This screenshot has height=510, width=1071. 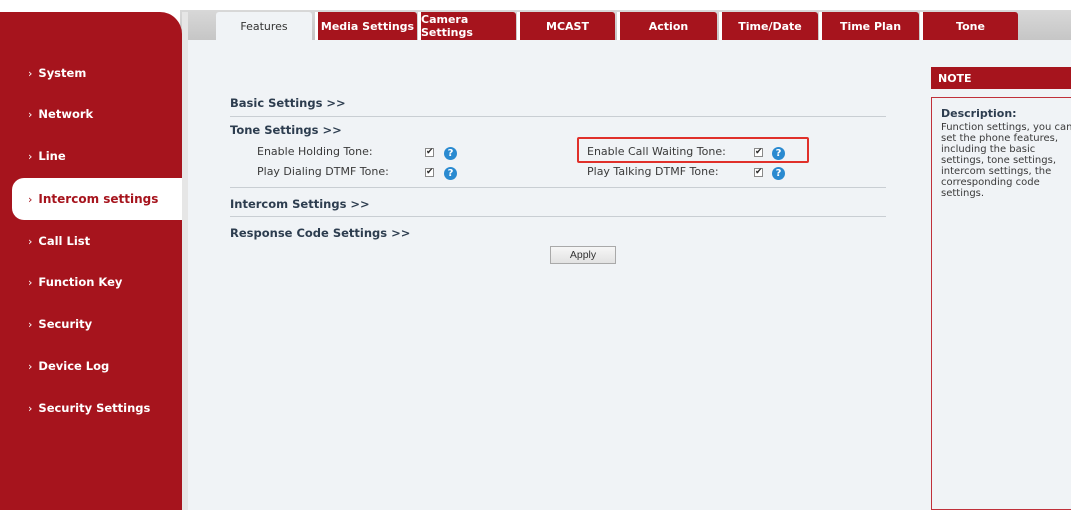 I want to click on sidebar-item-security: › Security, so click(x=91, y=324).